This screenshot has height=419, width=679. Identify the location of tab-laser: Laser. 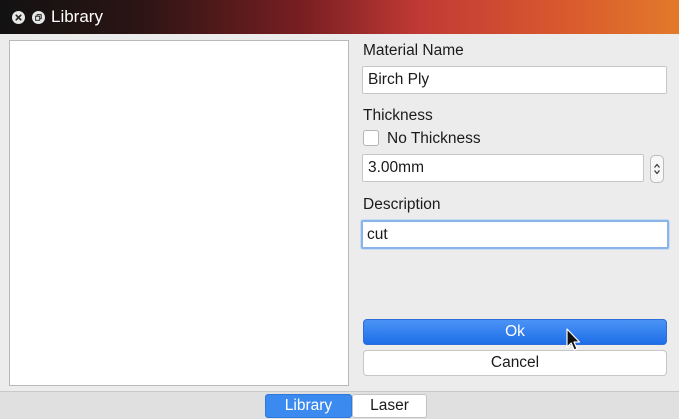
(389, 406).